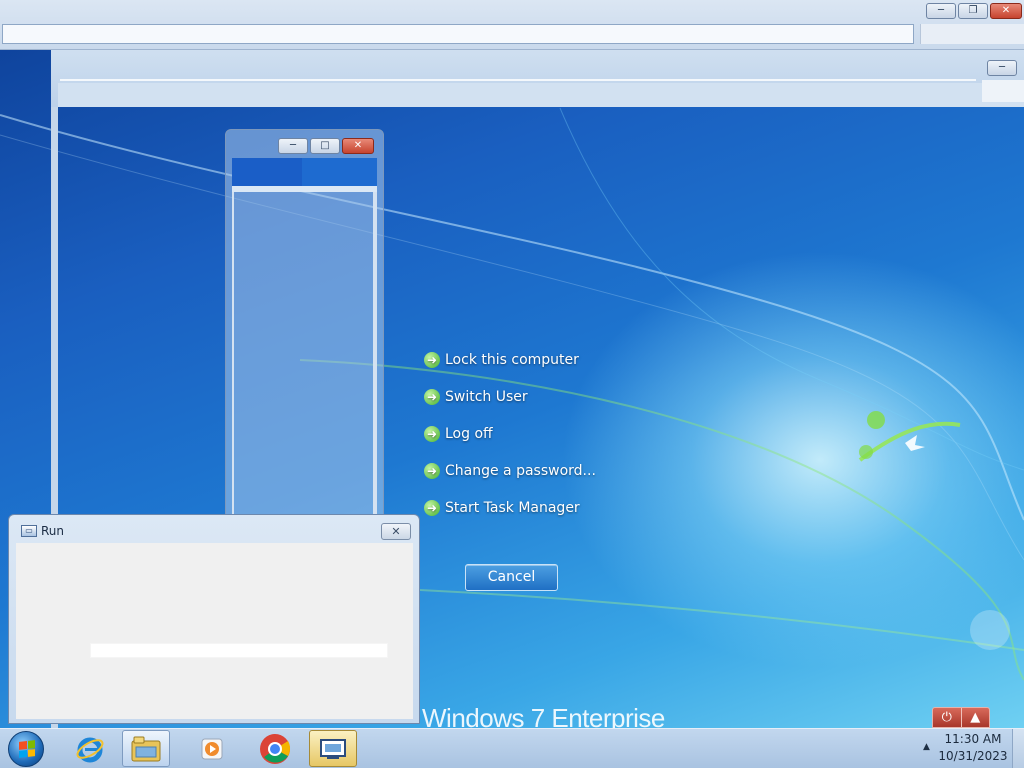 The width and height of the screenshot is (1024, 768). I want to click on start-button, so click(26, 749).